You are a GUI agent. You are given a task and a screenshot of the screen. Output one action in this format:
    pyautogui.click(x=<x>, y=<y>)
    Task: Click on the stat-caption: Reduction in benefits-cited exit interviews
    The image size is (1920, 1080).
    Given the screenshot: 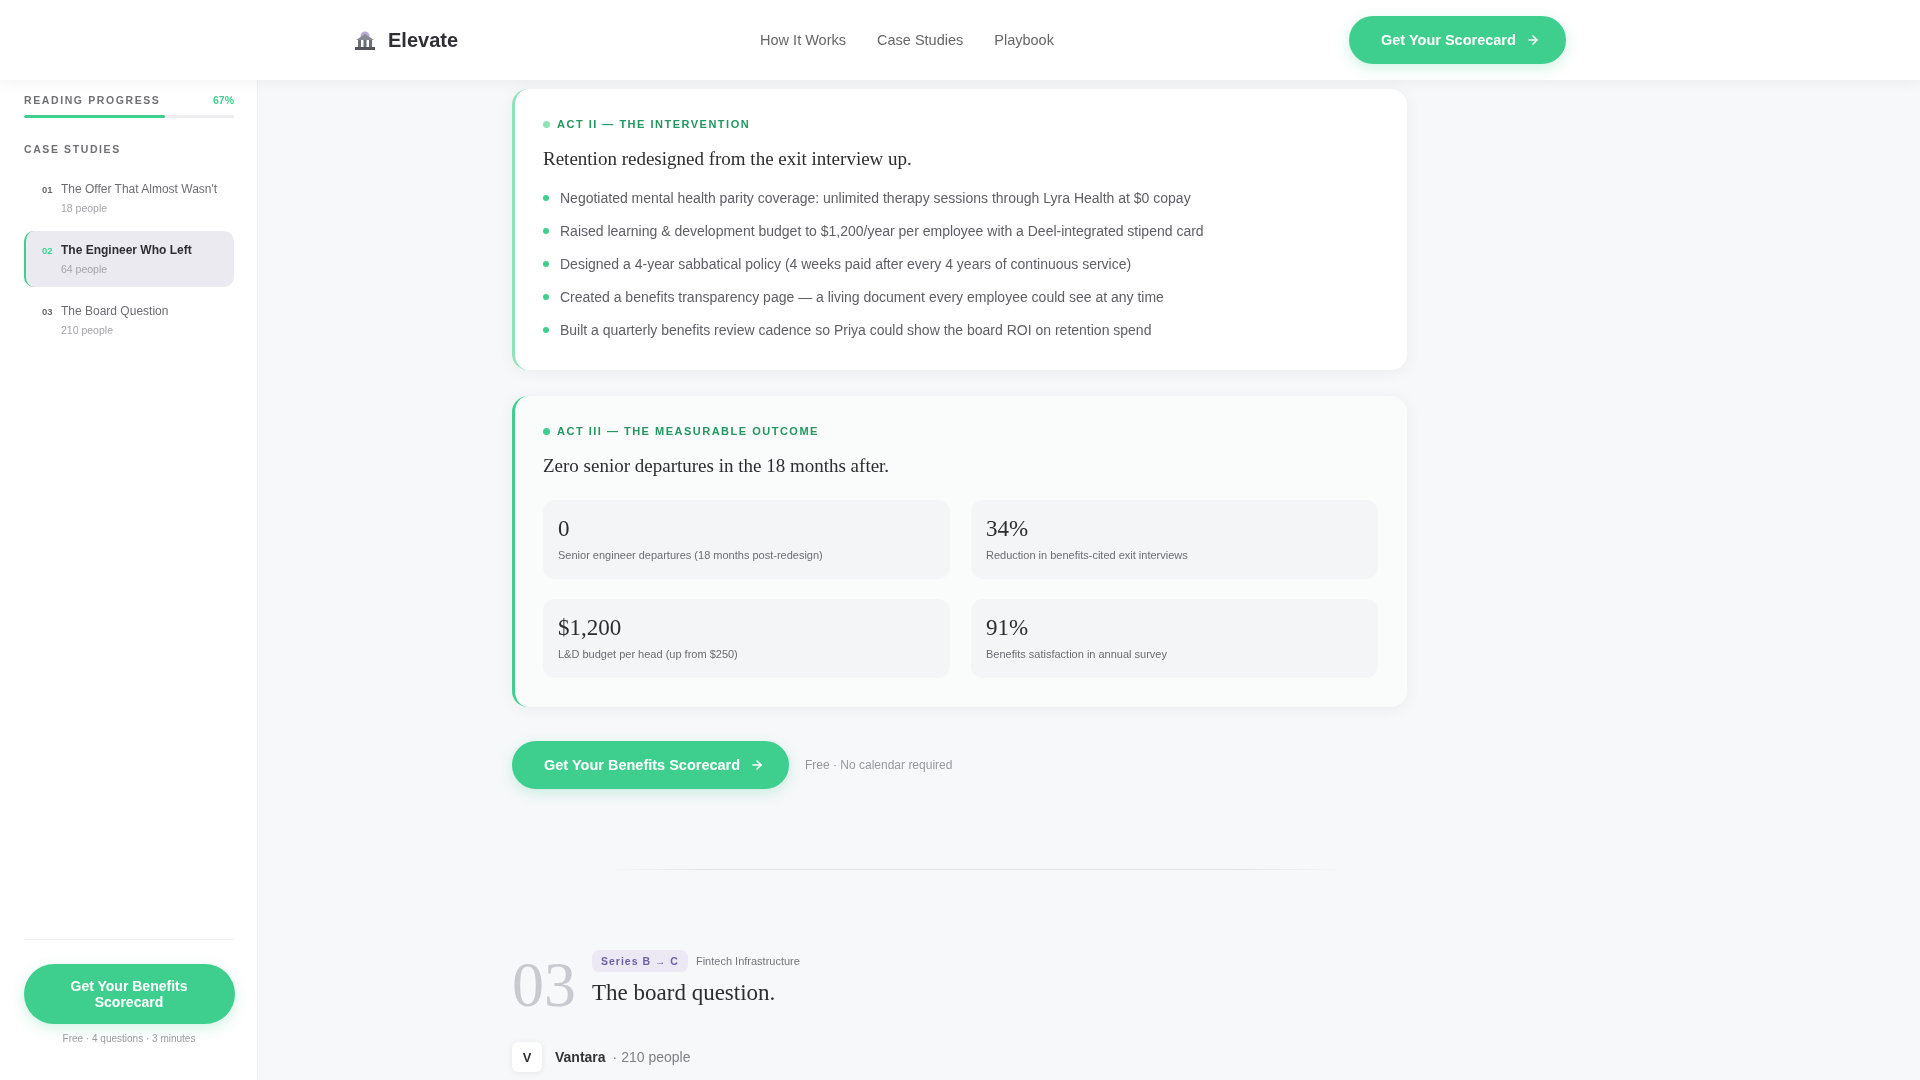 What is the action you would take?
    pyautogui.click(x=1087, y=555)
    